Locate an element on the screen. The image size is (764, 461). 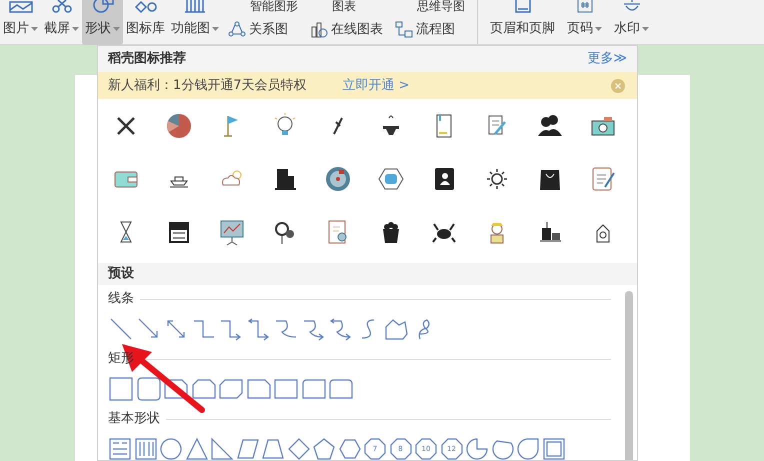
ribbon-button: 图片 is located at coordinates (20, 22).